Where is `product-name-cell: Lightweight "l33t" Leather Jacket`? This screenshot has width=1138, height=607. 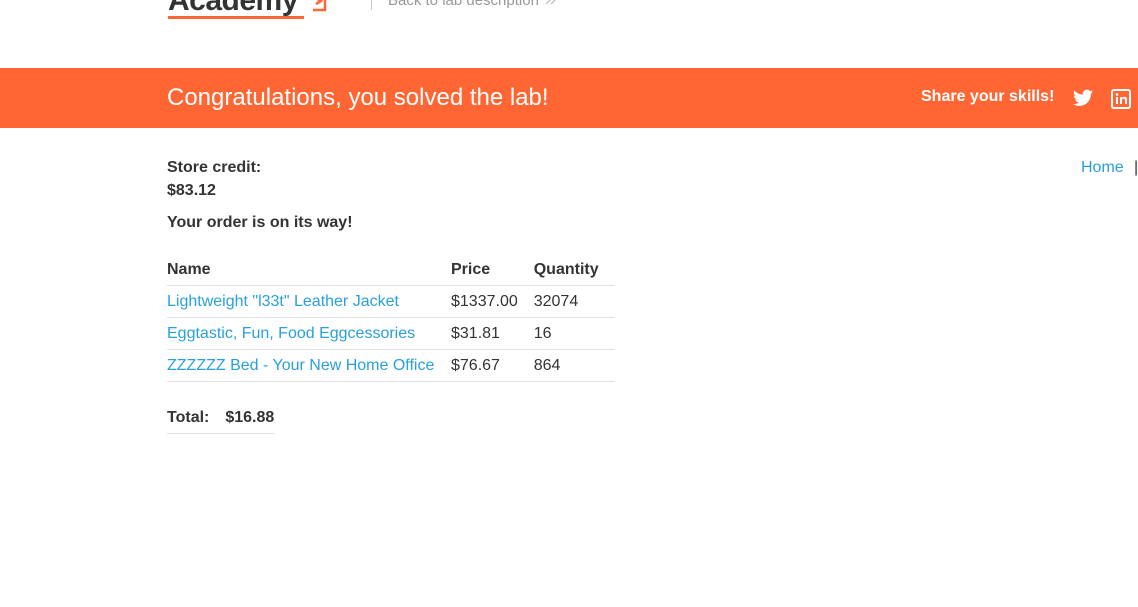 product-name-cell: Lightweight "l33t" Leather Jacket is located at coordinates (309, 301).